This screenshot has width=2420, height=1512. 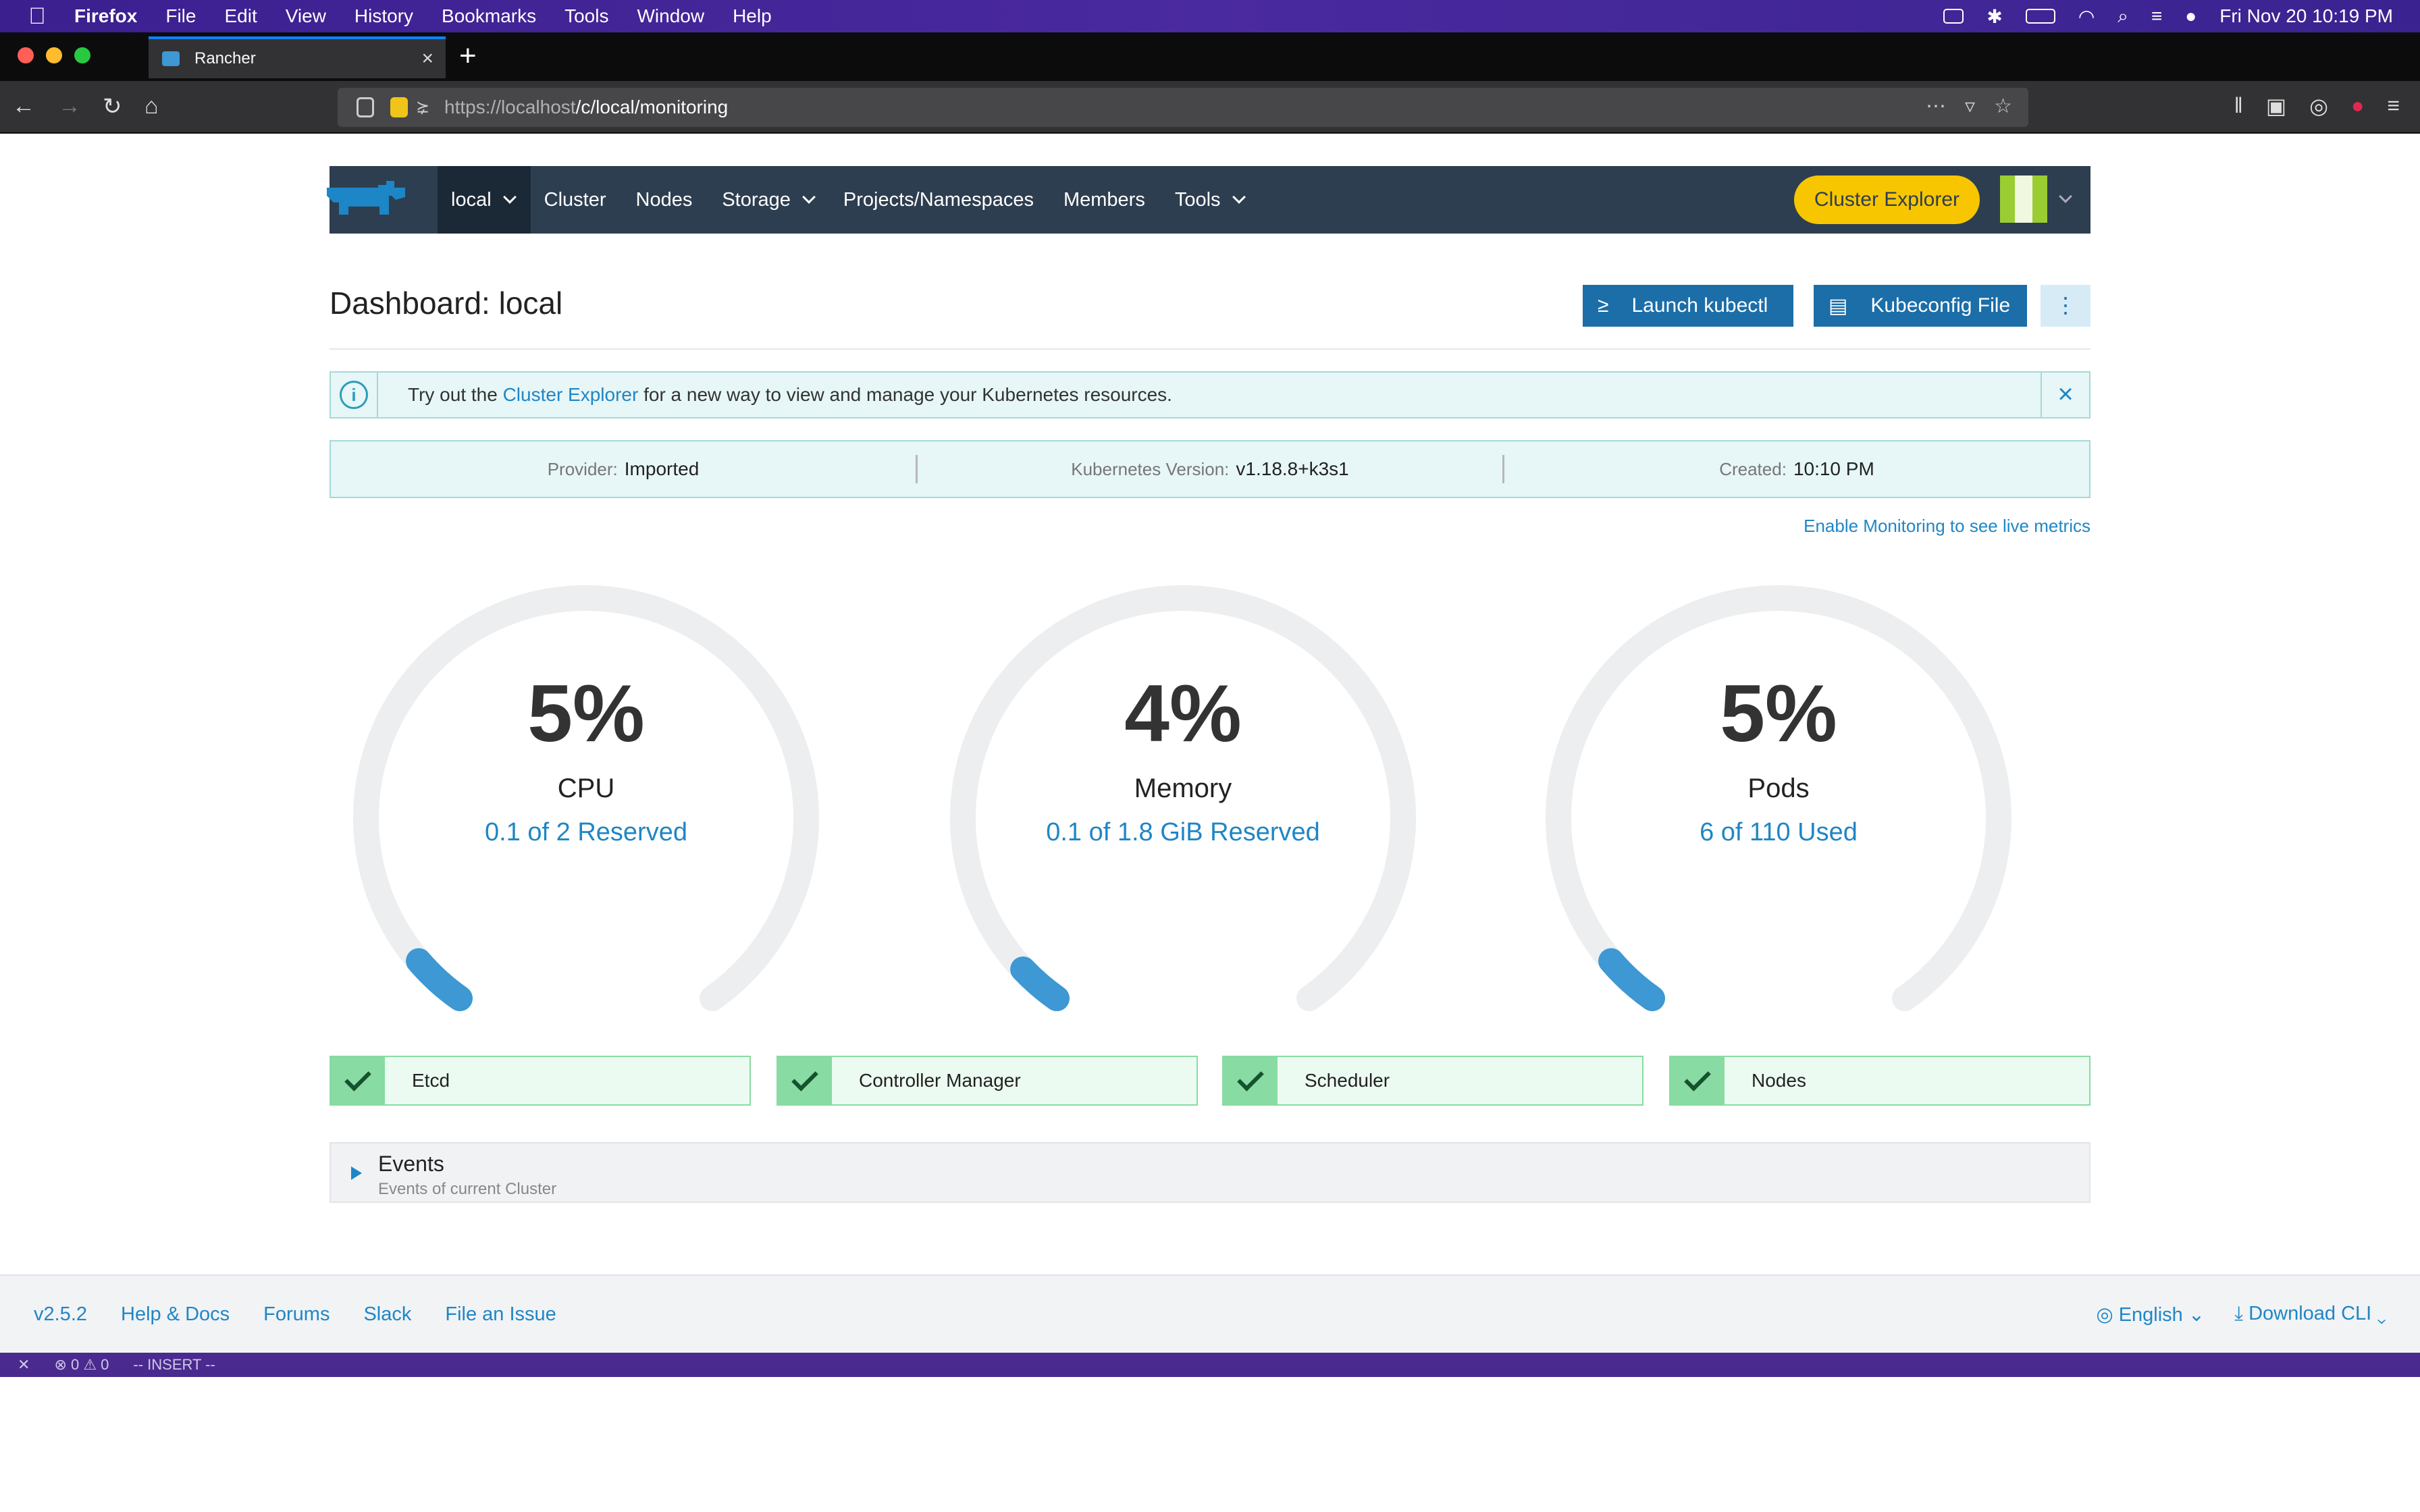 What do you see at coordinates (2393, 106) in the screenshot?
I see `hamburger-menu-icon: ≡` at bounding box center [2393, 106].